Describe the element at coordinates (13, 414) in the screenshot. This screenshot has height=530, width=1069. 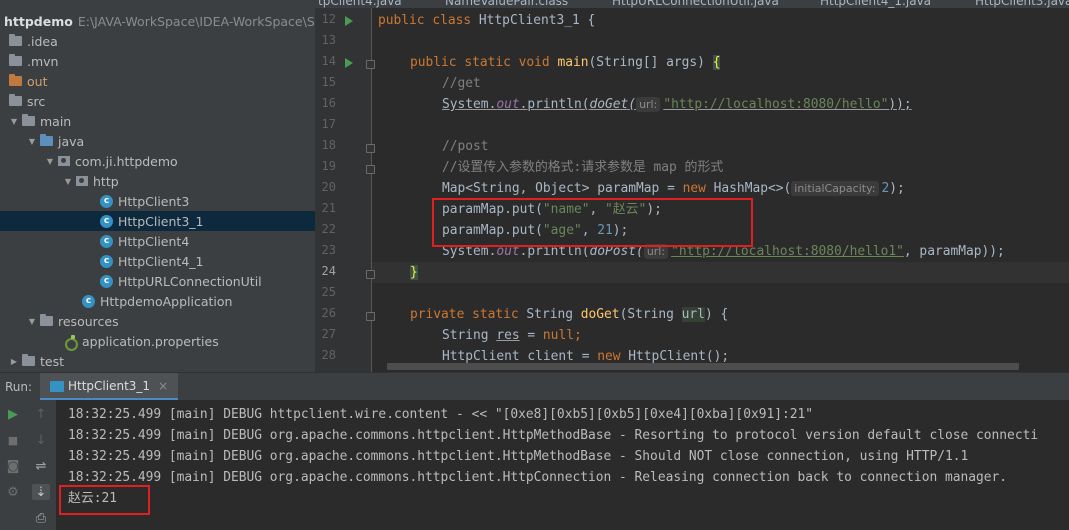
I see `run-icon: ▶` at that location.